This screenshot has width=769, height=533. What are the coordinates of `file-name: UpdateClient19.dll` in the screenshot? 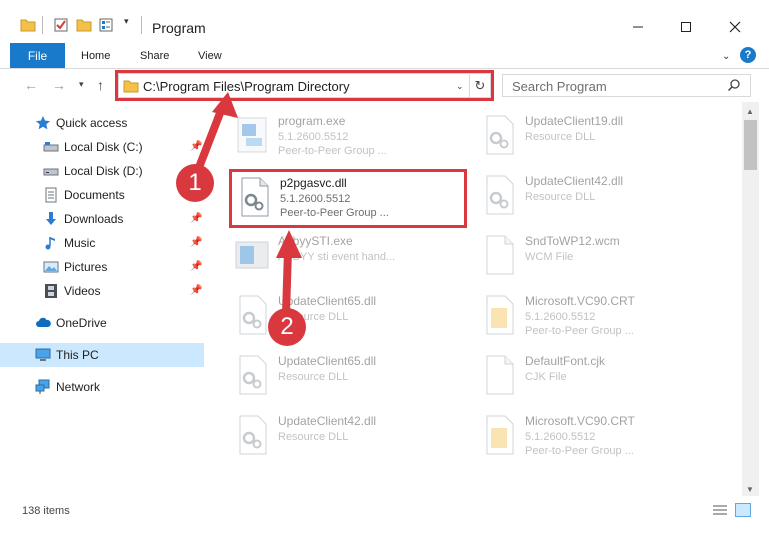 It's located at (574, 121).